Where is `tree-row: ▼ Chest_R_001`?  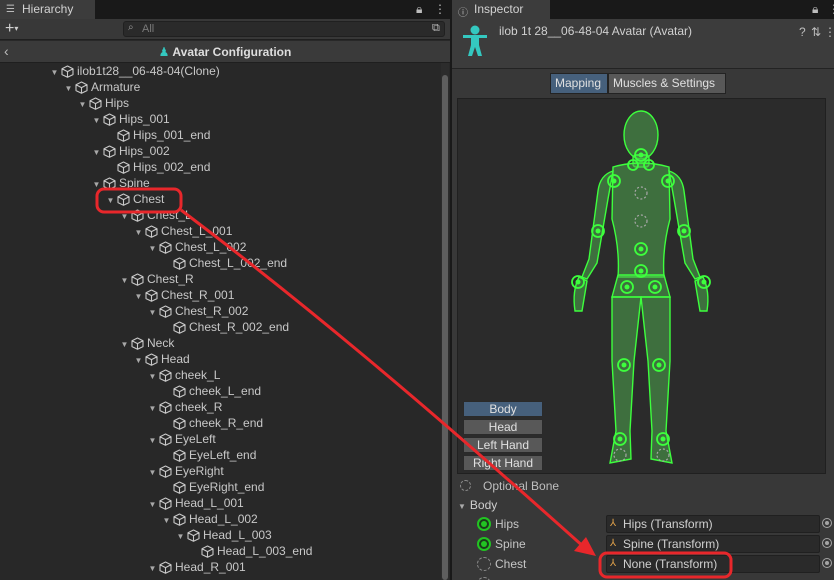 tree-row: ▼ Chest_R_001 is located at coordinates (183, 296).